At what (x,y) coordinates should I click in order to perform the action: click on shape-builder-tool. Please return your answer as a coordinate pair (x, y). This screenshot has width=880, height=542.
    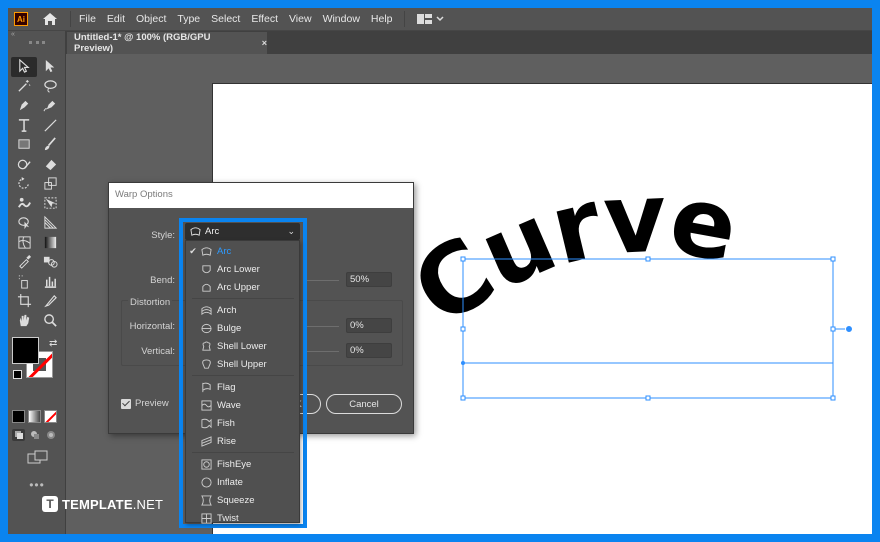
    Looking at the image, I should click on (24, 223).